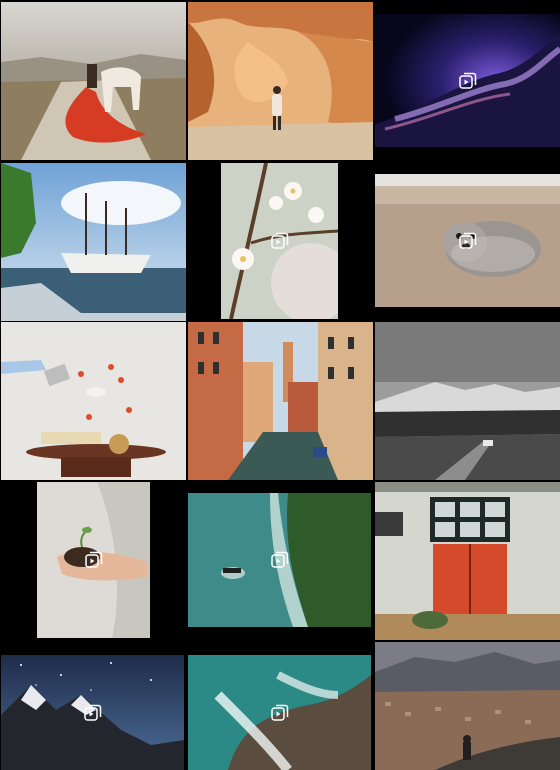 The height and width of the screenshot is (770, 560). I want to click on grid-tile-sandstone-canyon-person, so click(280, 81).